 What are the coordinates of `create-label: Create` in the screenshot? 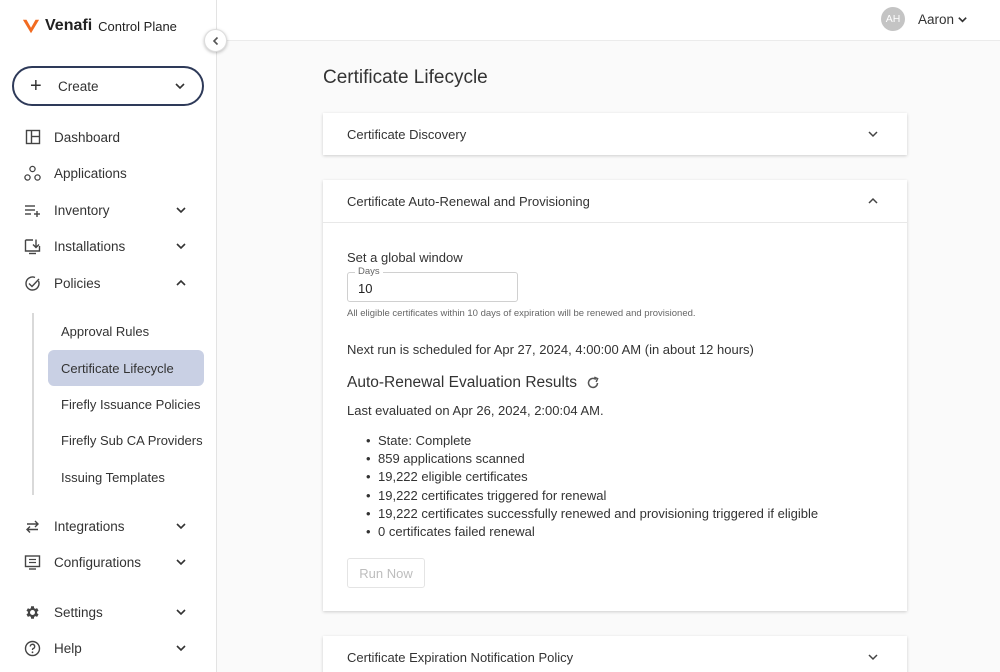 It's located at (78, 86).